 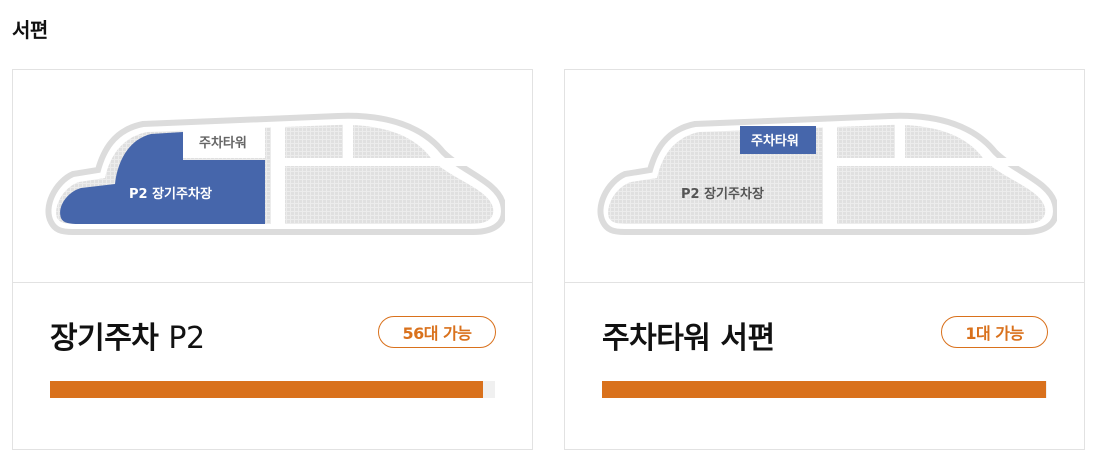 I want to click on lot-name-main: 장기주차, so click(x=104, y=338).